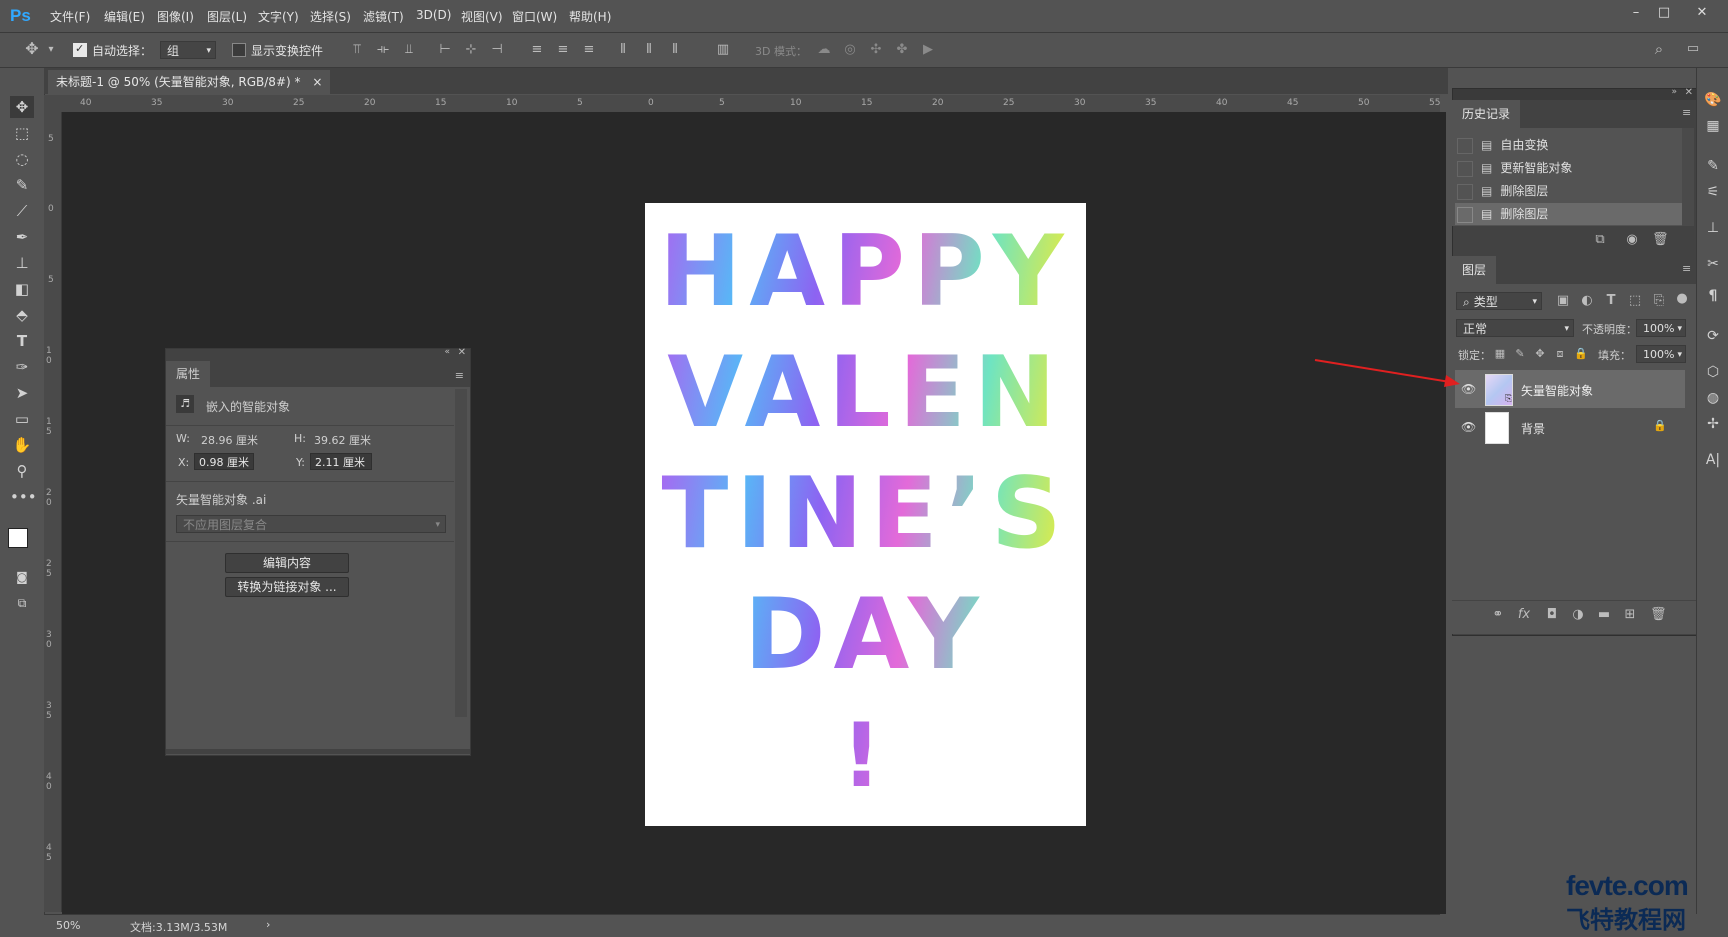 This screenshot has width=1728, height=937. I want to click on eyedropper-tool: ⟋, so click(22, 211).